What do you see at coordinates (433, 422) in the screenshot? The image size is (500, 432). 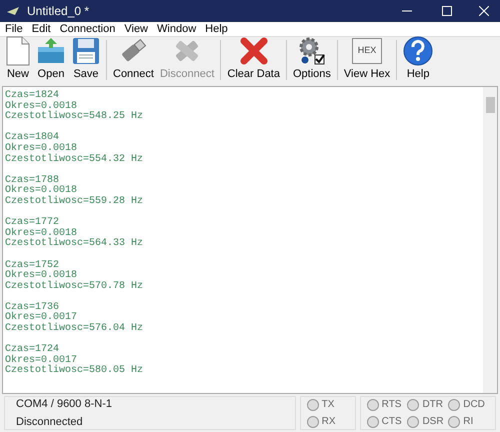 I see `indicator-label: DSR` at bounding box center [433, 422].